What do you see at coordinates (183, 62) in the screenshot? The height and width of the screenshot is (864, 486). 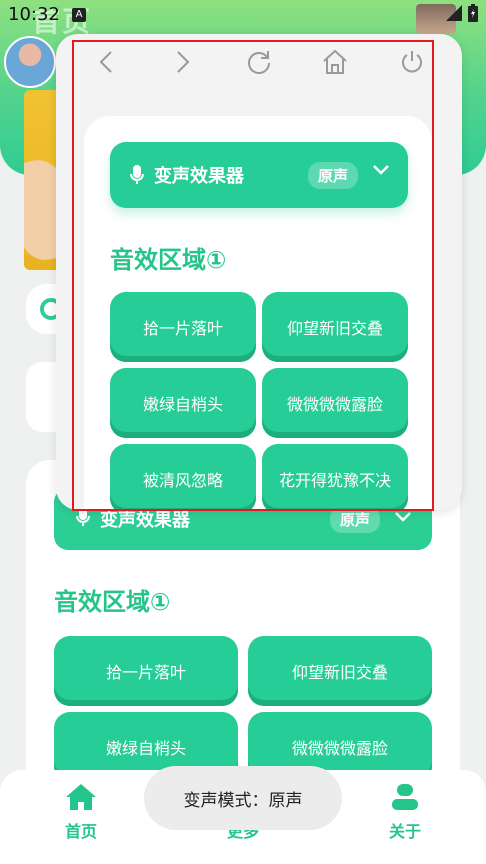 I see `forward-icon` at bounding box center [183, 62].